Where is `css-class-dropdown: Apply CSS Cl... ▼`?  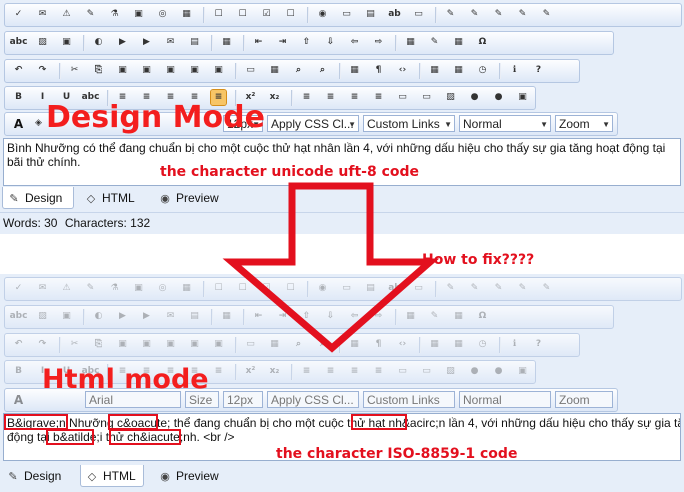
css-class-dropdown: Apply CSS Cl... ▼ is located at coordinates (313, 123).